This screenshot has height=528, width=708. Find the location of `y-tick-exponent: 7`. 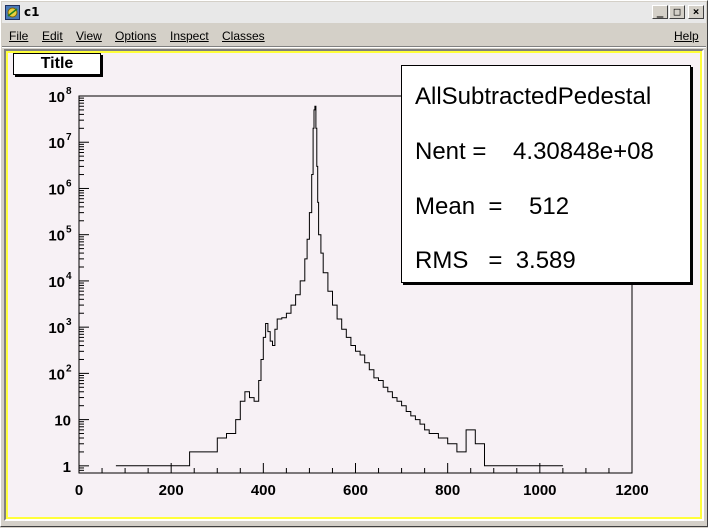

y-tick-exponent: 7 is located at coordinates (69, 137).